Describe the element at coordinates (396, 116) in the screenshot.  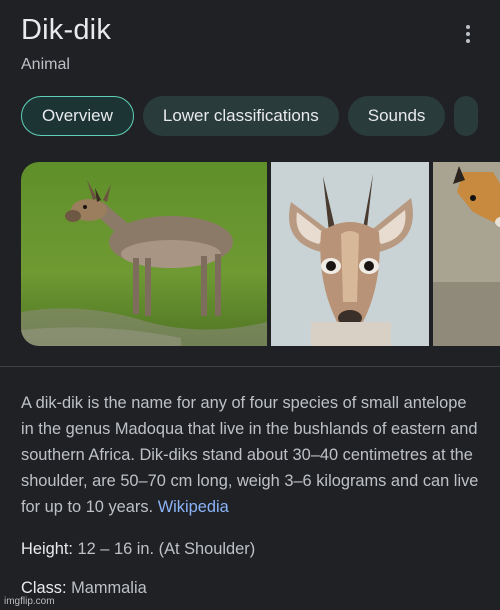
I see `tab-sounds: Sounds` at that location.